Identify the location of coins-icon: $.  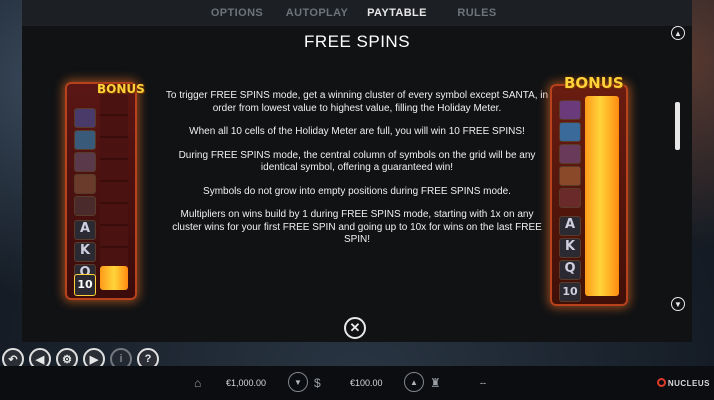
(317, 383).